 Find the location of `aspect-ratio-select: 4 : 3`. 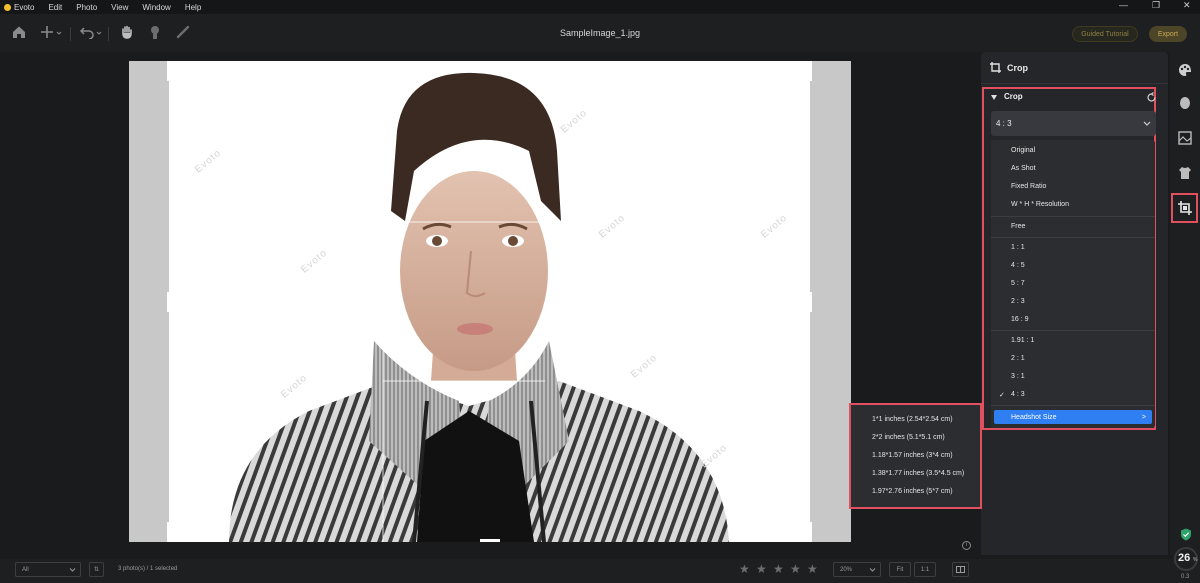

aspect-ratio-select: 4 : 3 is located at coordinates (1073, 123).